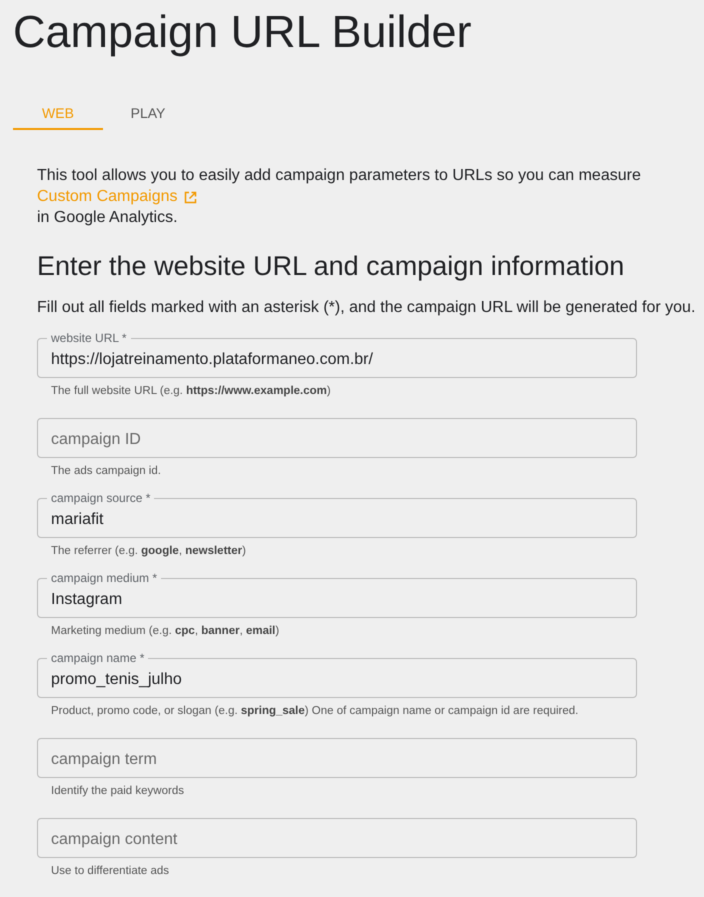 The height and width of the screenshot is (897, 704). What do you see at coordinates (331, 266) in the screenshot?
I see `section-heading: Enter the website URL and campaign information` at bounding box center [331, 266].